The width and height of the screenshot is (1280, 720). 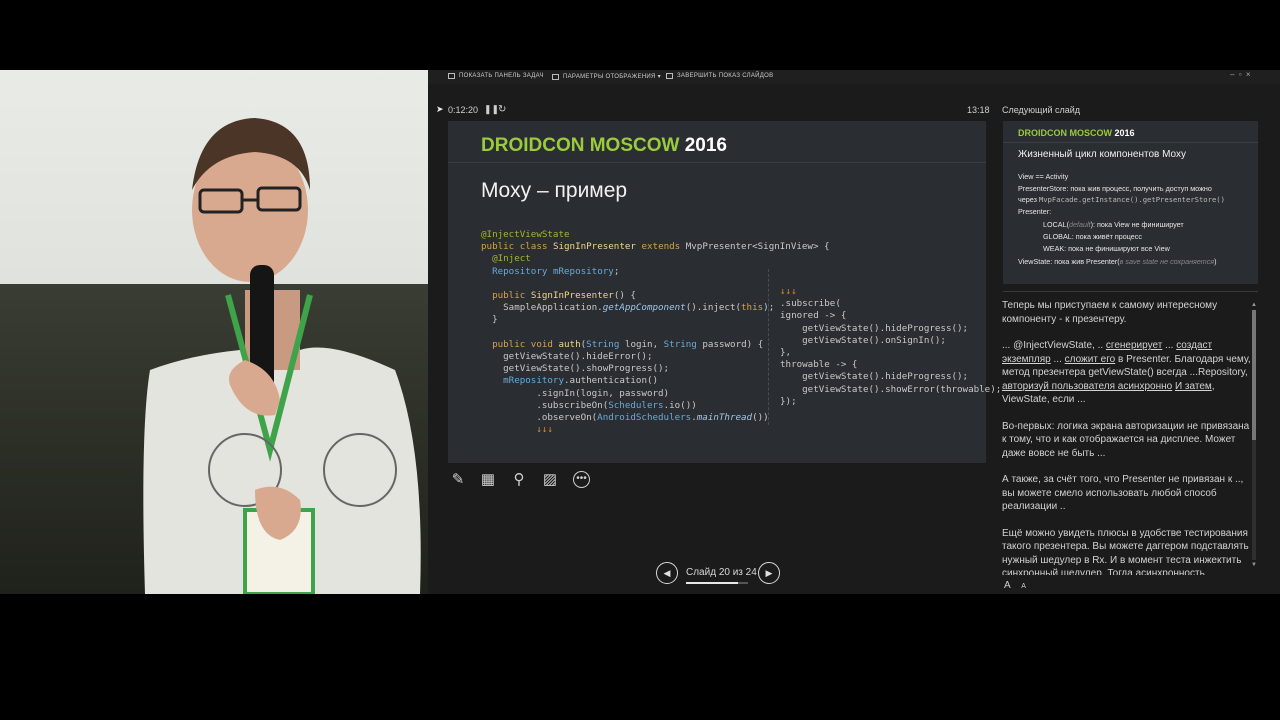 I want to click on window-controls: – ▫ ×, so click(x=1240, y=74).